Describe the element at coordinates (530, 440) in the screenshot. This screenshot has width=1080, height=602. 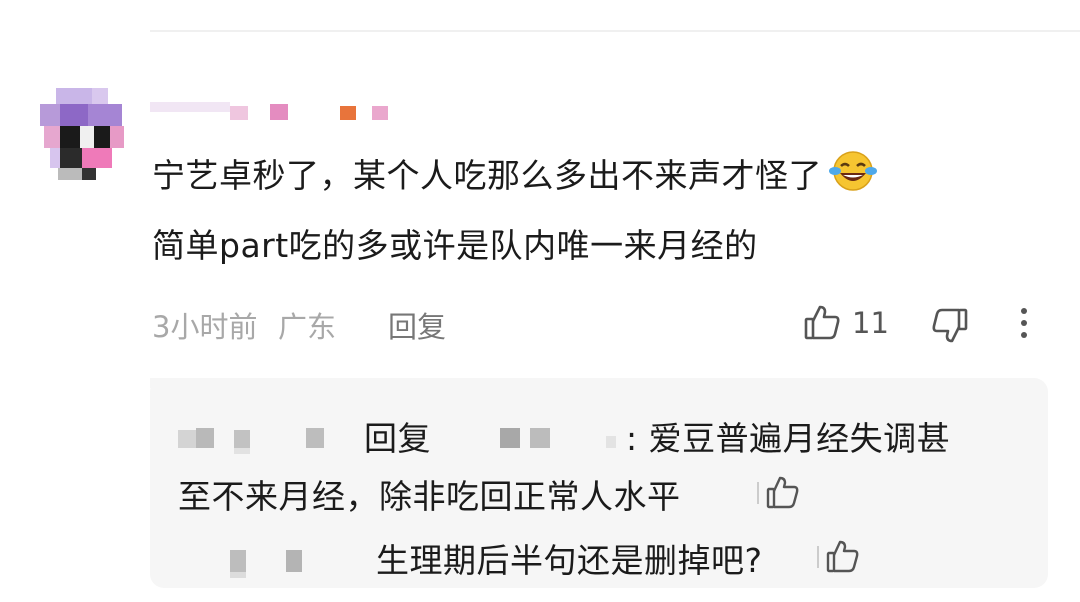
I see `reply-1-target-censored` at that location.